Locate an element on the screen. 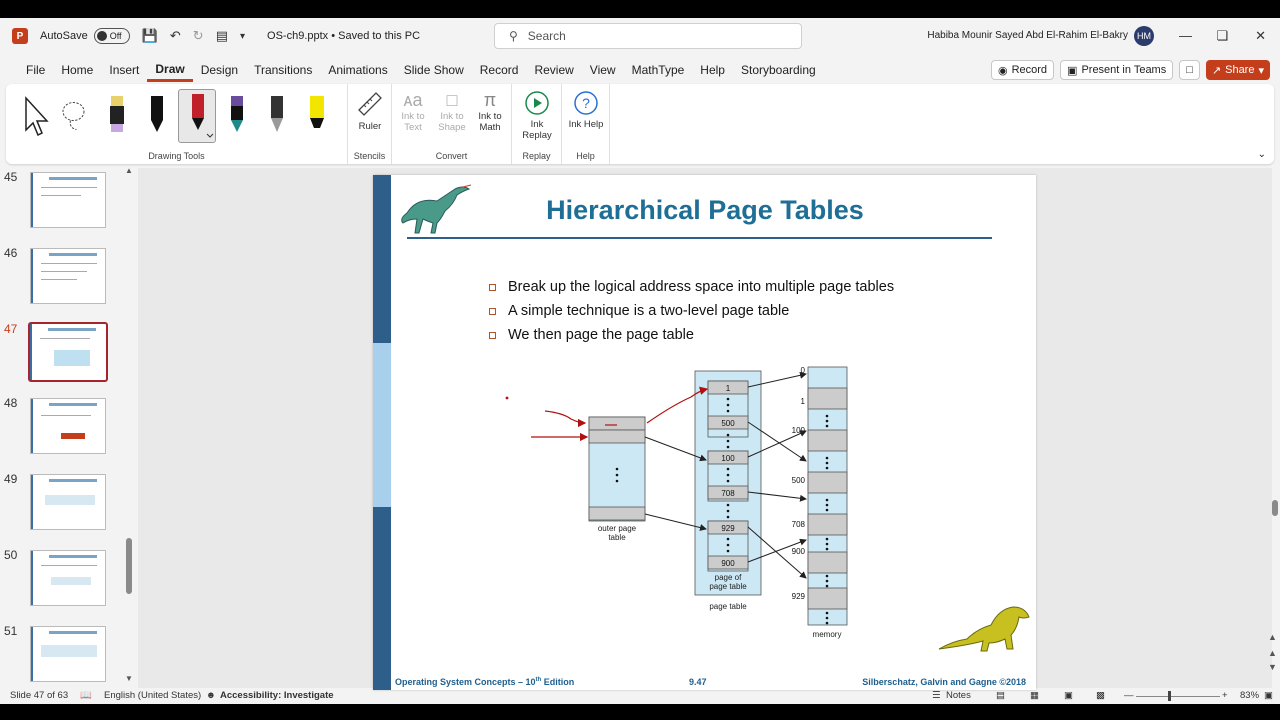 The width and height of the screenshot is (1280, 720). tab-design: Design is located at coordinates (219, 70).